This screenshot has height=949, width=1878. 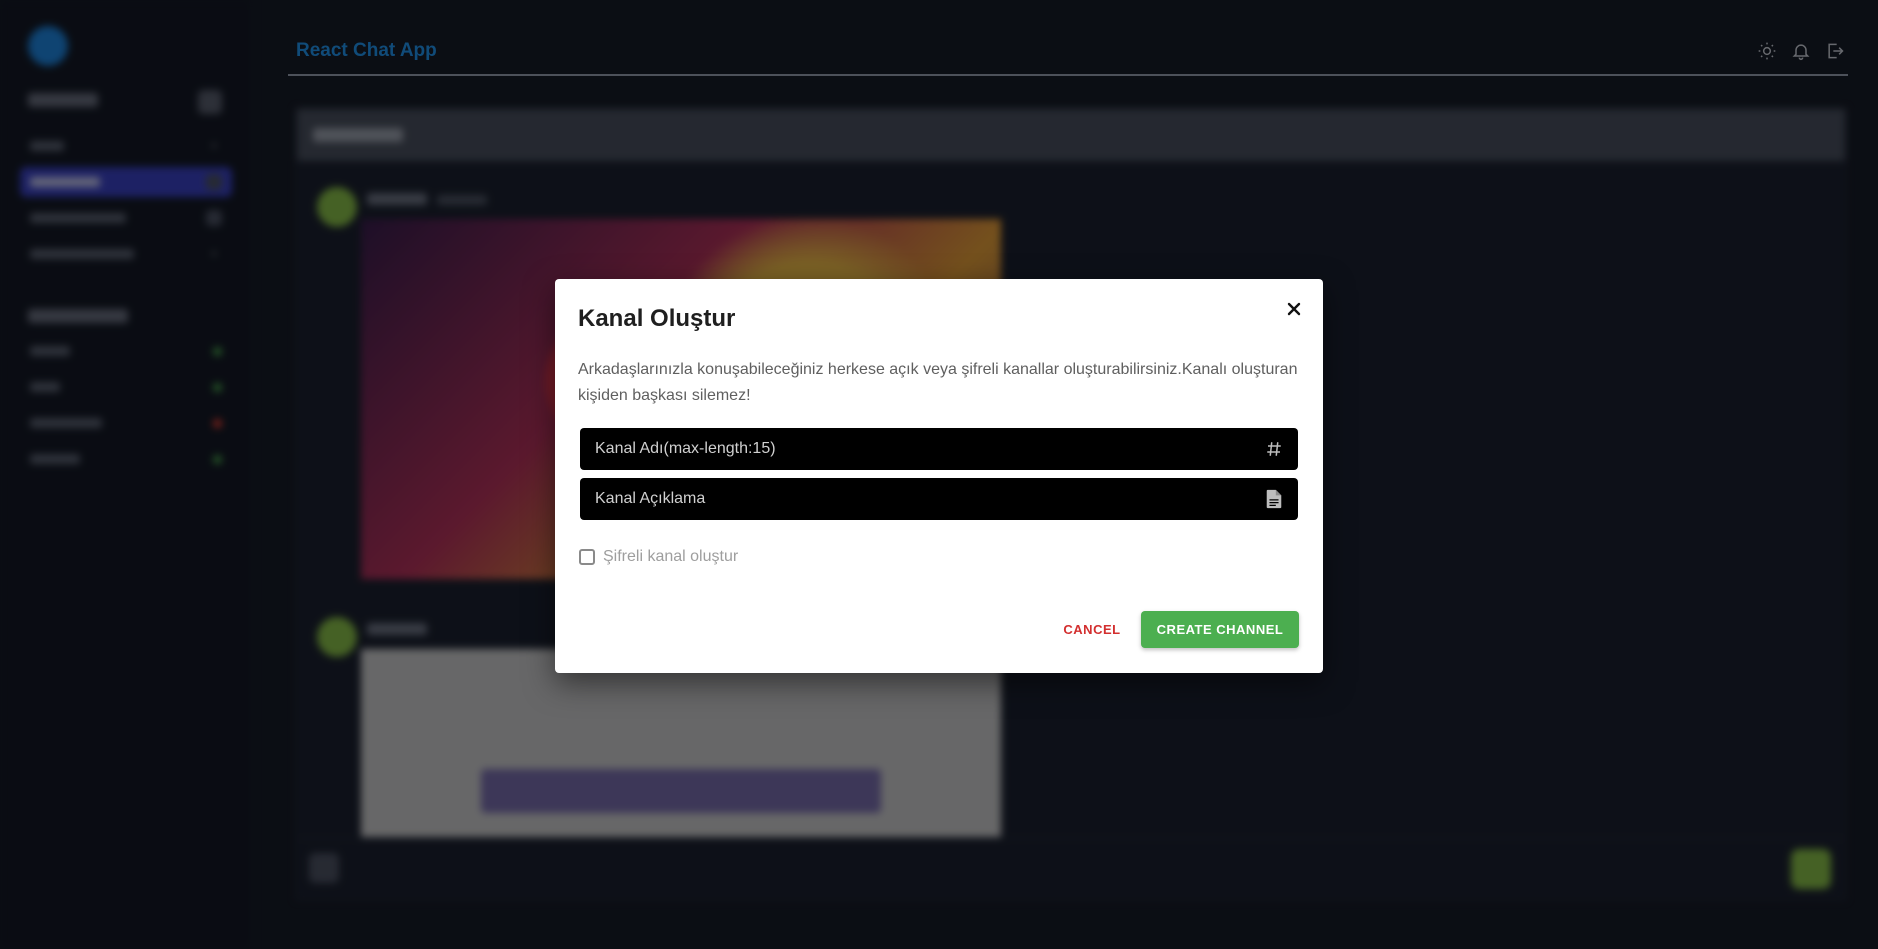 I want to click on document-icon, so click(x=1274, y=499).